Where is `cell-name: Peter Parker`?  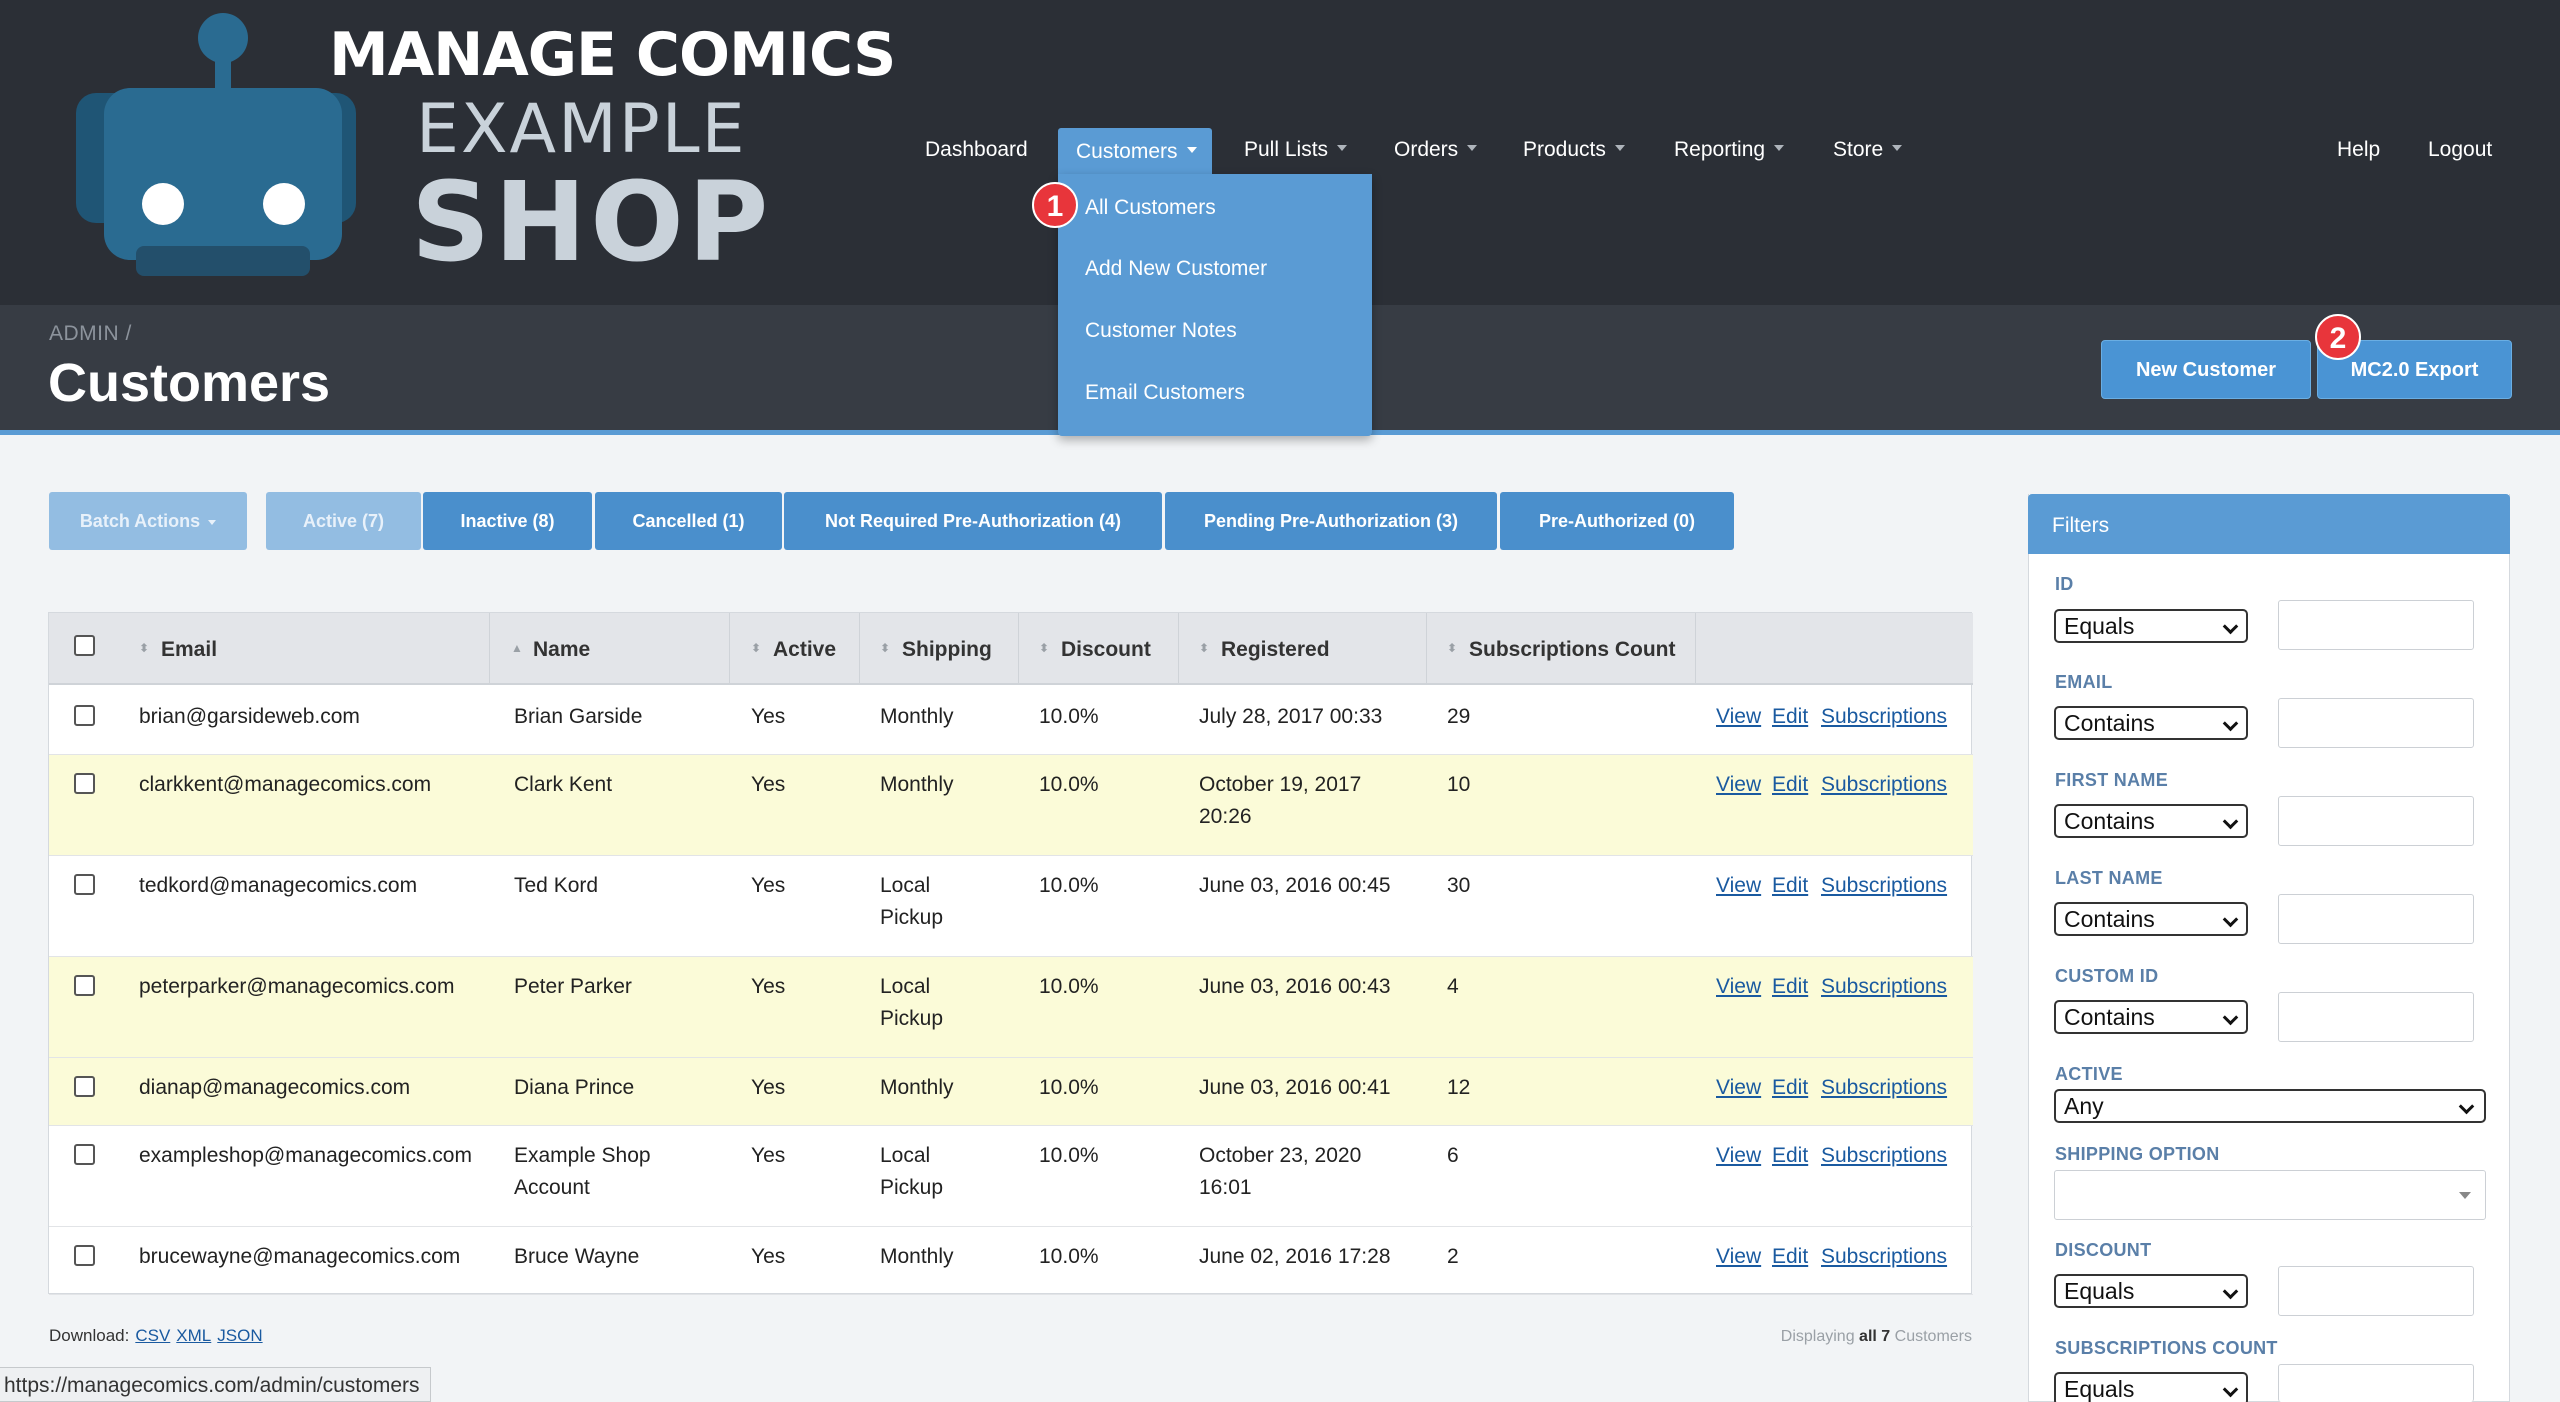
cell-name: Peter Parker is located at coordinates (573, 986).